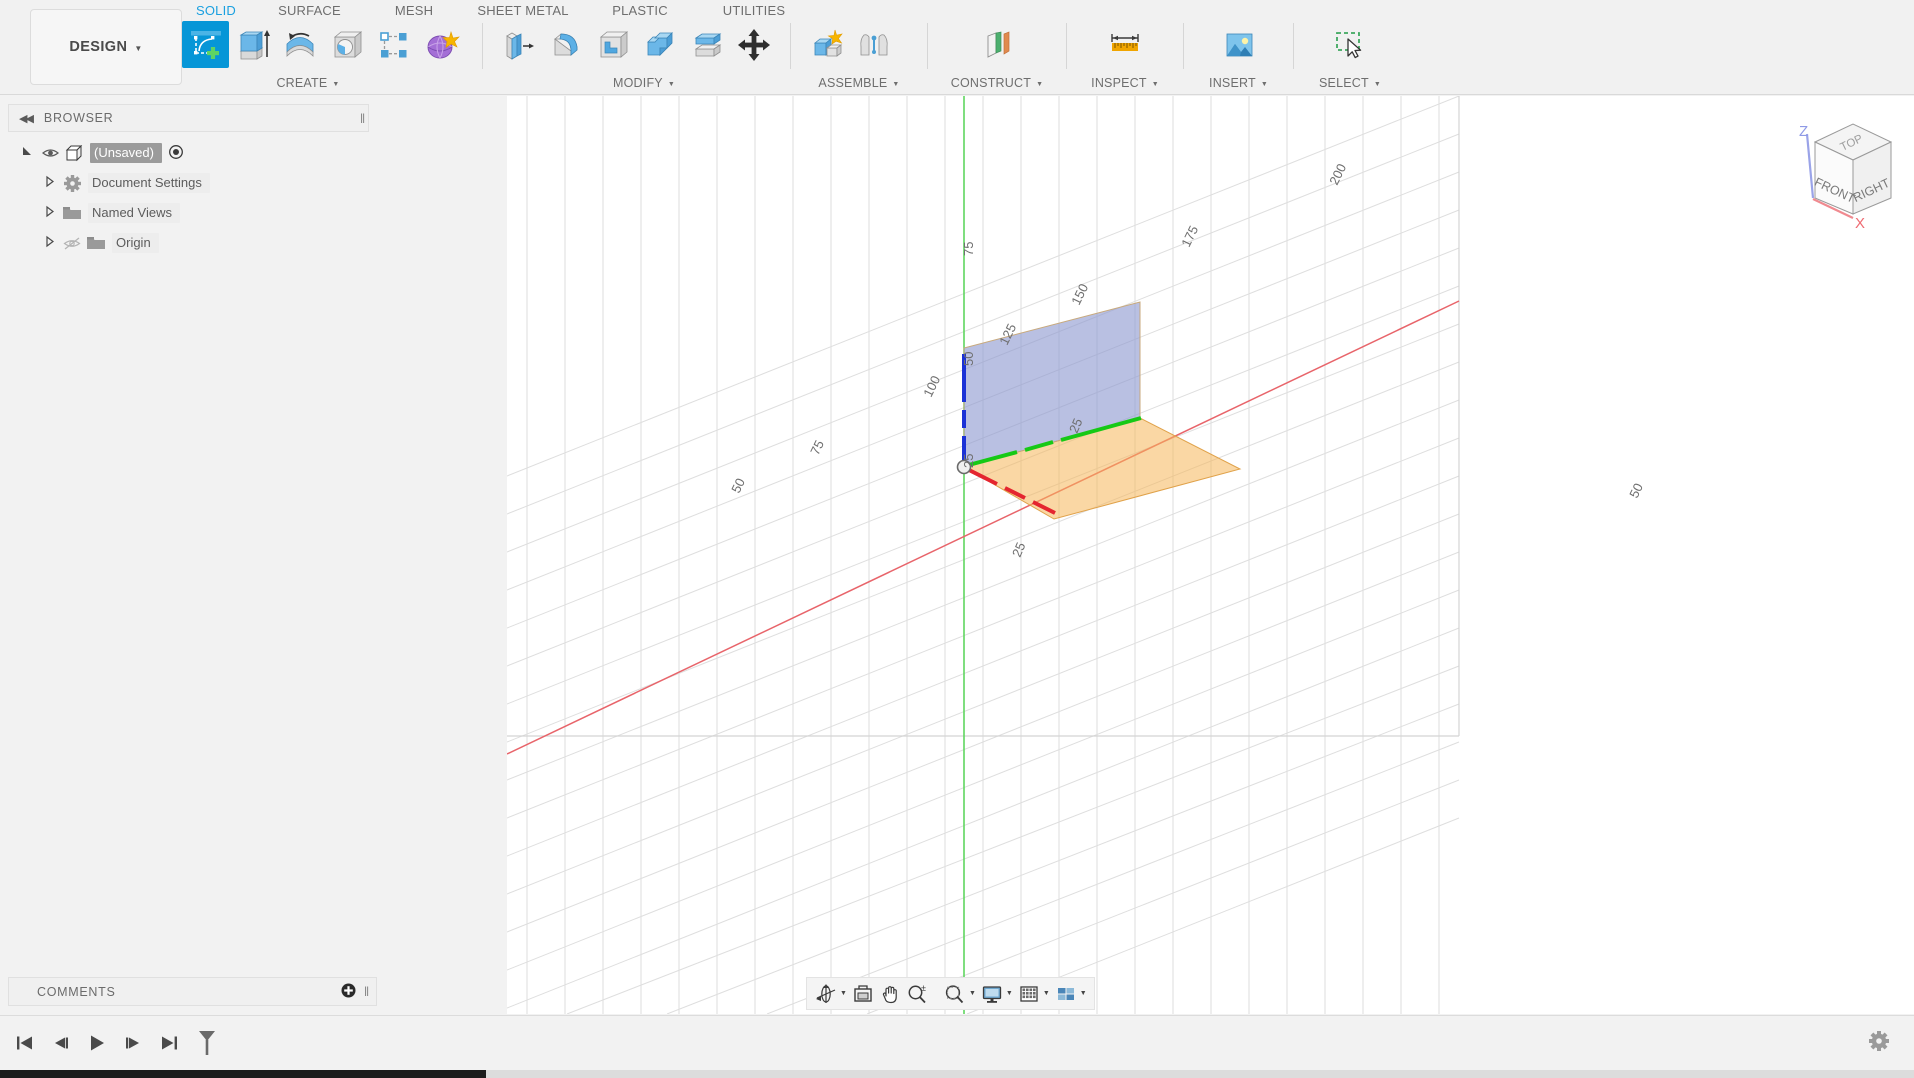  I want to click on tree-node-origin: Origin, so click(207, 243).